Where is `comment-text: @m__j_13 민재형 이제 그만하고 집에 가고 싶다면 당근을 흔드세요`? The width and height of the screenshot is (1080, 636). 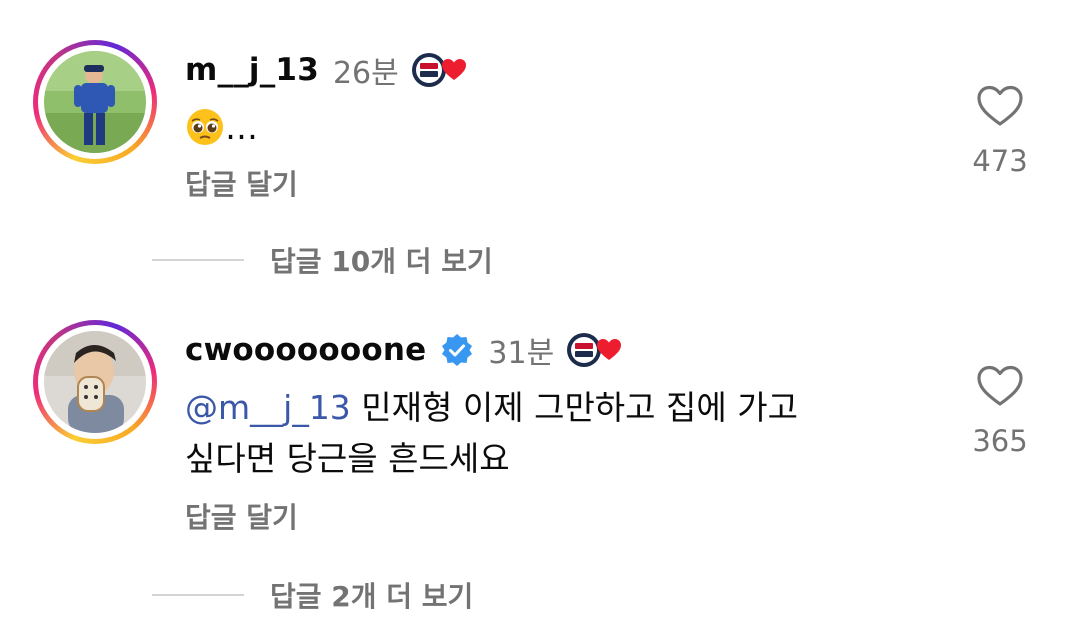
comment-text: @m__j_13 민재형 이제 그만하고 집에 가고 싶다면 당근을 흔드세요 is located at coordinates (491, 433).